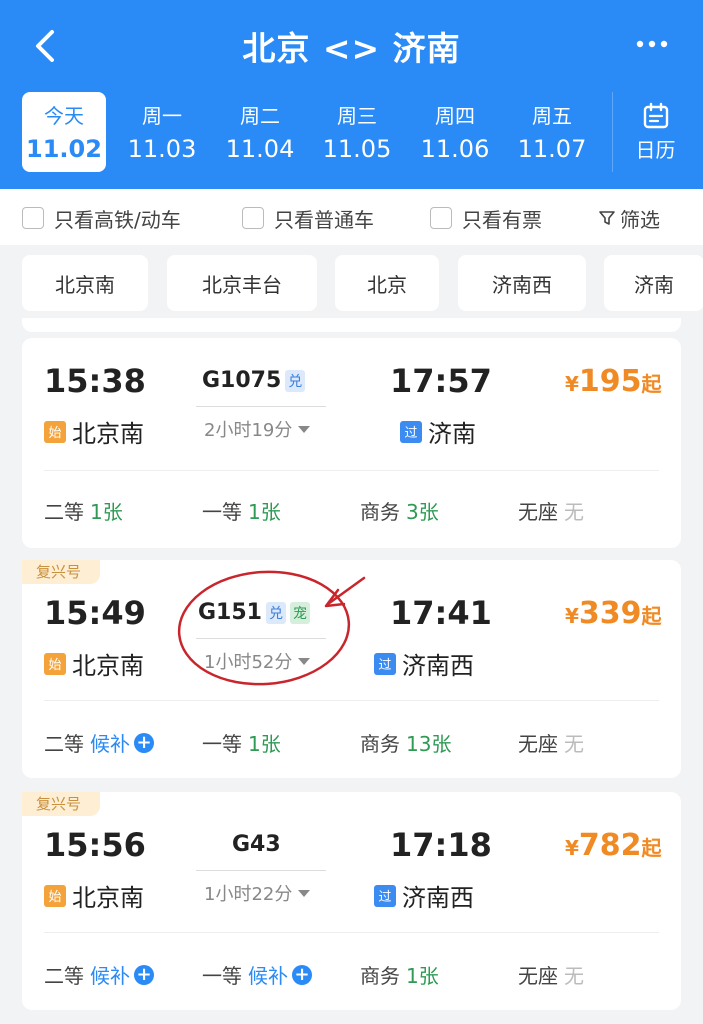  I want to click on filter-label: 筛选, so click(640, 219).